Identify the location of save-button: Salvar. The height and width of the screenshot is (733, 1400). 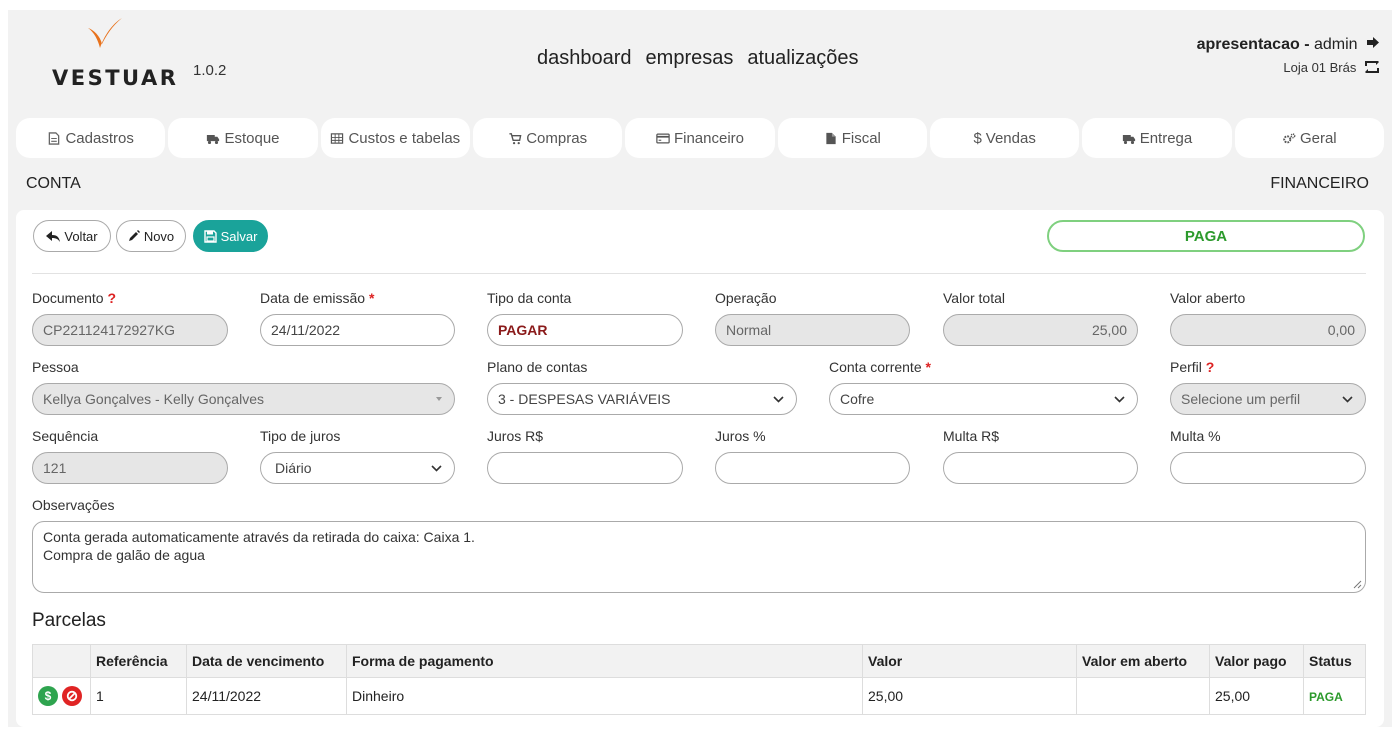
(230, 236).